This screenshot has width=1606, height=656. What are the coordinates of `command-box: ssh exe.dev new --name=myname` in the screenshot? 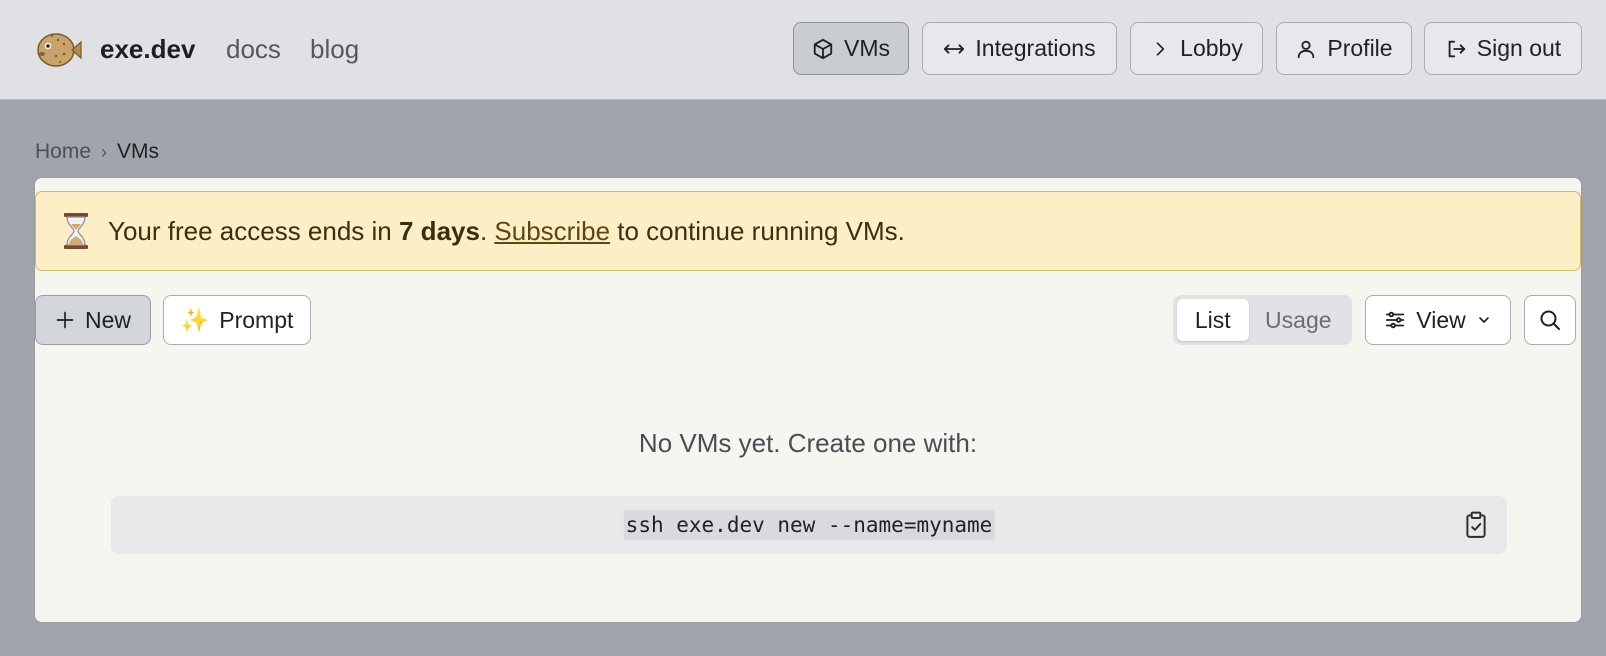 It's located at (809, 525).